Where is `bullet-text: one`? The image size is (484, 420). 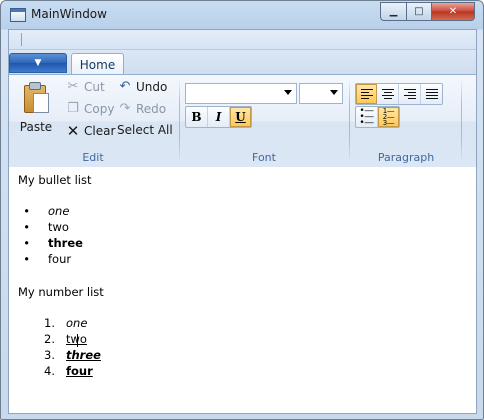
bullet-text: one is located at coordinates (59, 211).